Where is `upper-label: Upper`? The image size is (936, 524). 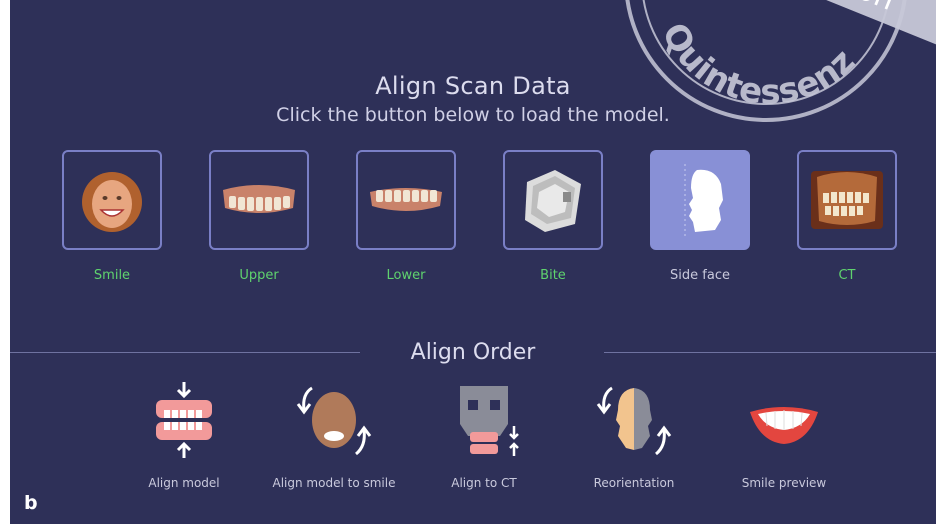 upper-label: Upper is located at coordinates (259, 275).